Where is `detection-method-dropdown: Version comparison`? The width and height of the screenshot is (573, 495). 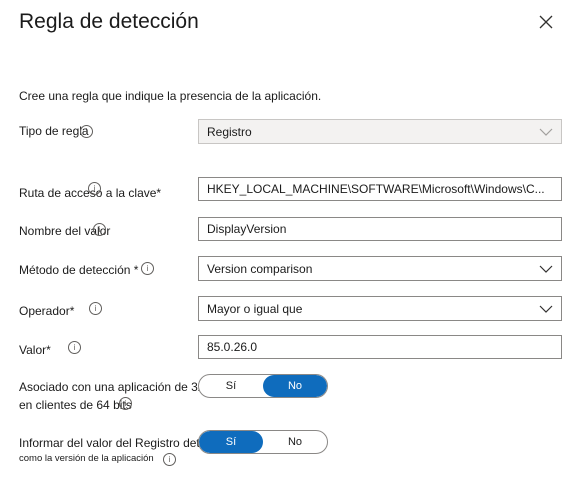
detection-method-dropdown: Version comparison is located at coordinates (380, 268).